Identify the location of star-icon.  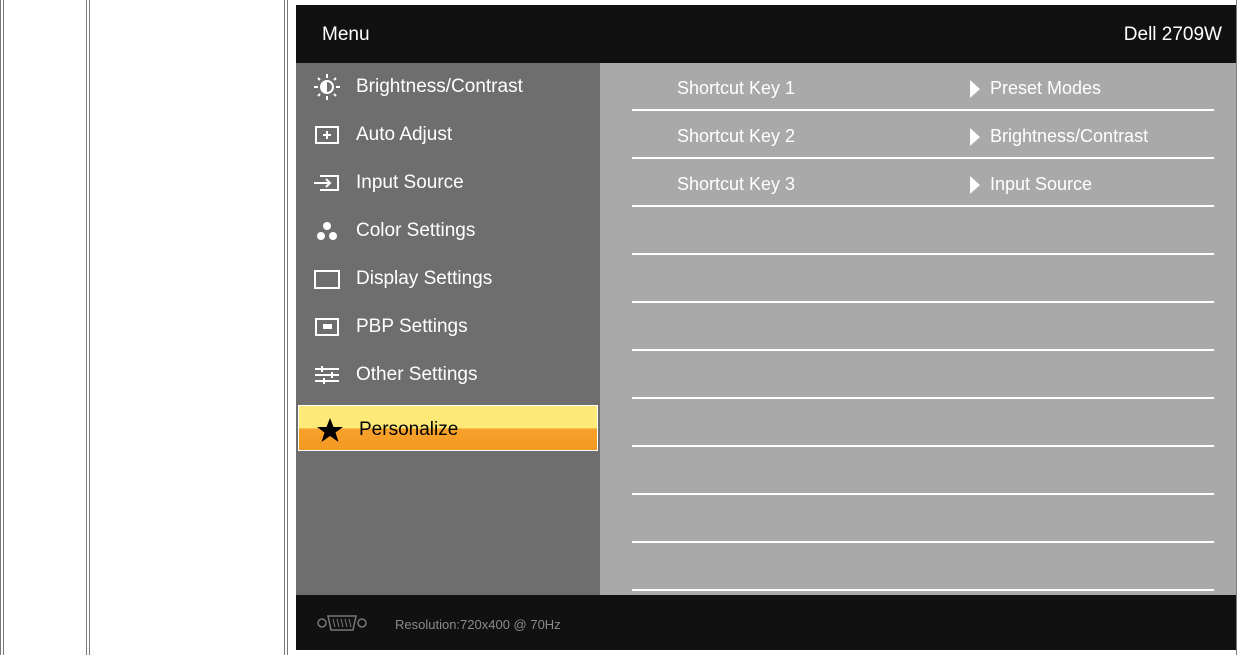
(330, 430).